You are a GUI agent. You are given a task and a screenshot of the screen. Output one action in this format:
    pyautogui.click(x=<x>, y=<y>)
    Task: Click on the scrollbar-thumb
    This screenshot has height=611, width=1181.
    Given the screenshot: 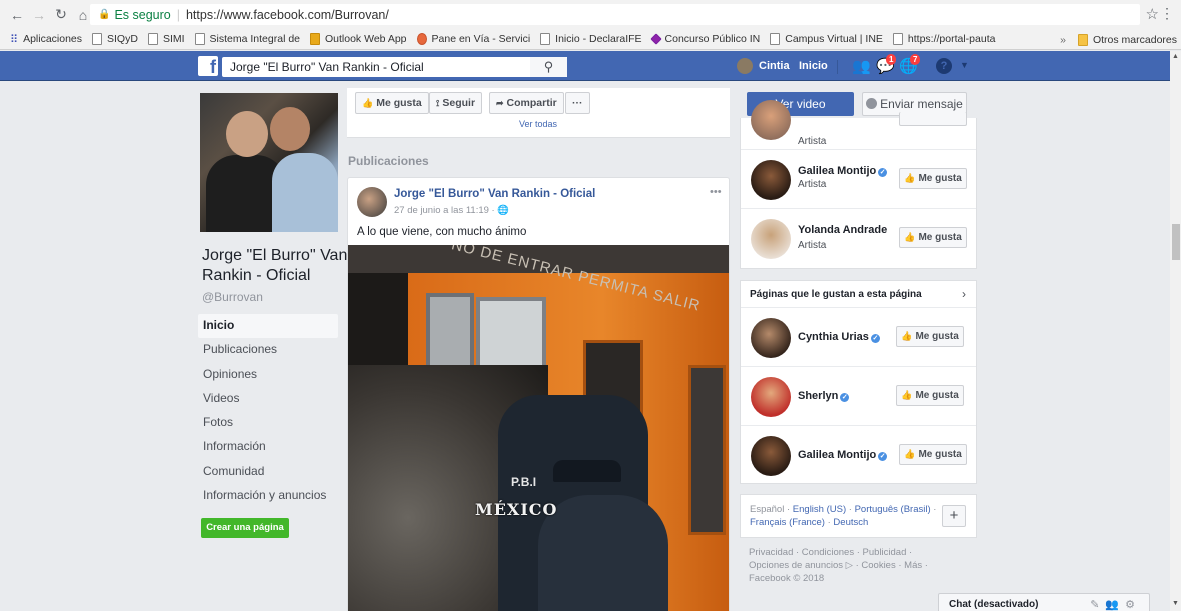 What is the action you would take?
    pyautogui.click(x=1176, y=242)
    